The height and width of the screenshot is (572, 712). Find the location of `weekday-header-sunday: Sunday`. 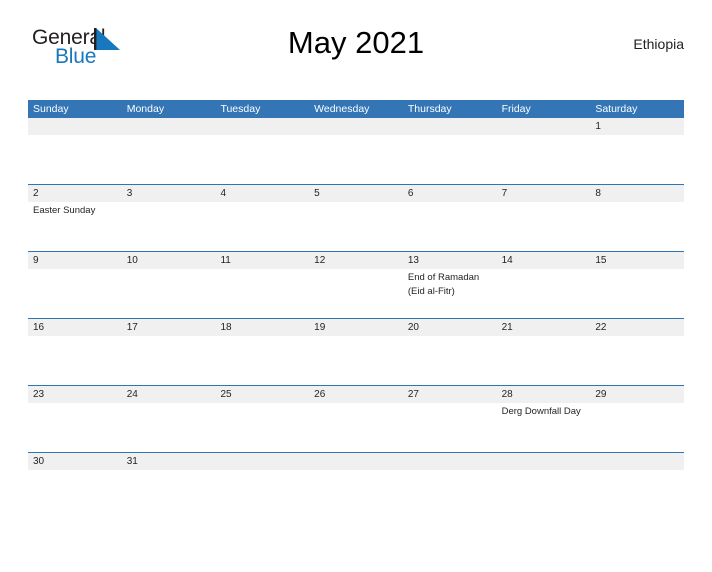

weekday-header-sunday: Sunday is located at coordinates (51, 109).